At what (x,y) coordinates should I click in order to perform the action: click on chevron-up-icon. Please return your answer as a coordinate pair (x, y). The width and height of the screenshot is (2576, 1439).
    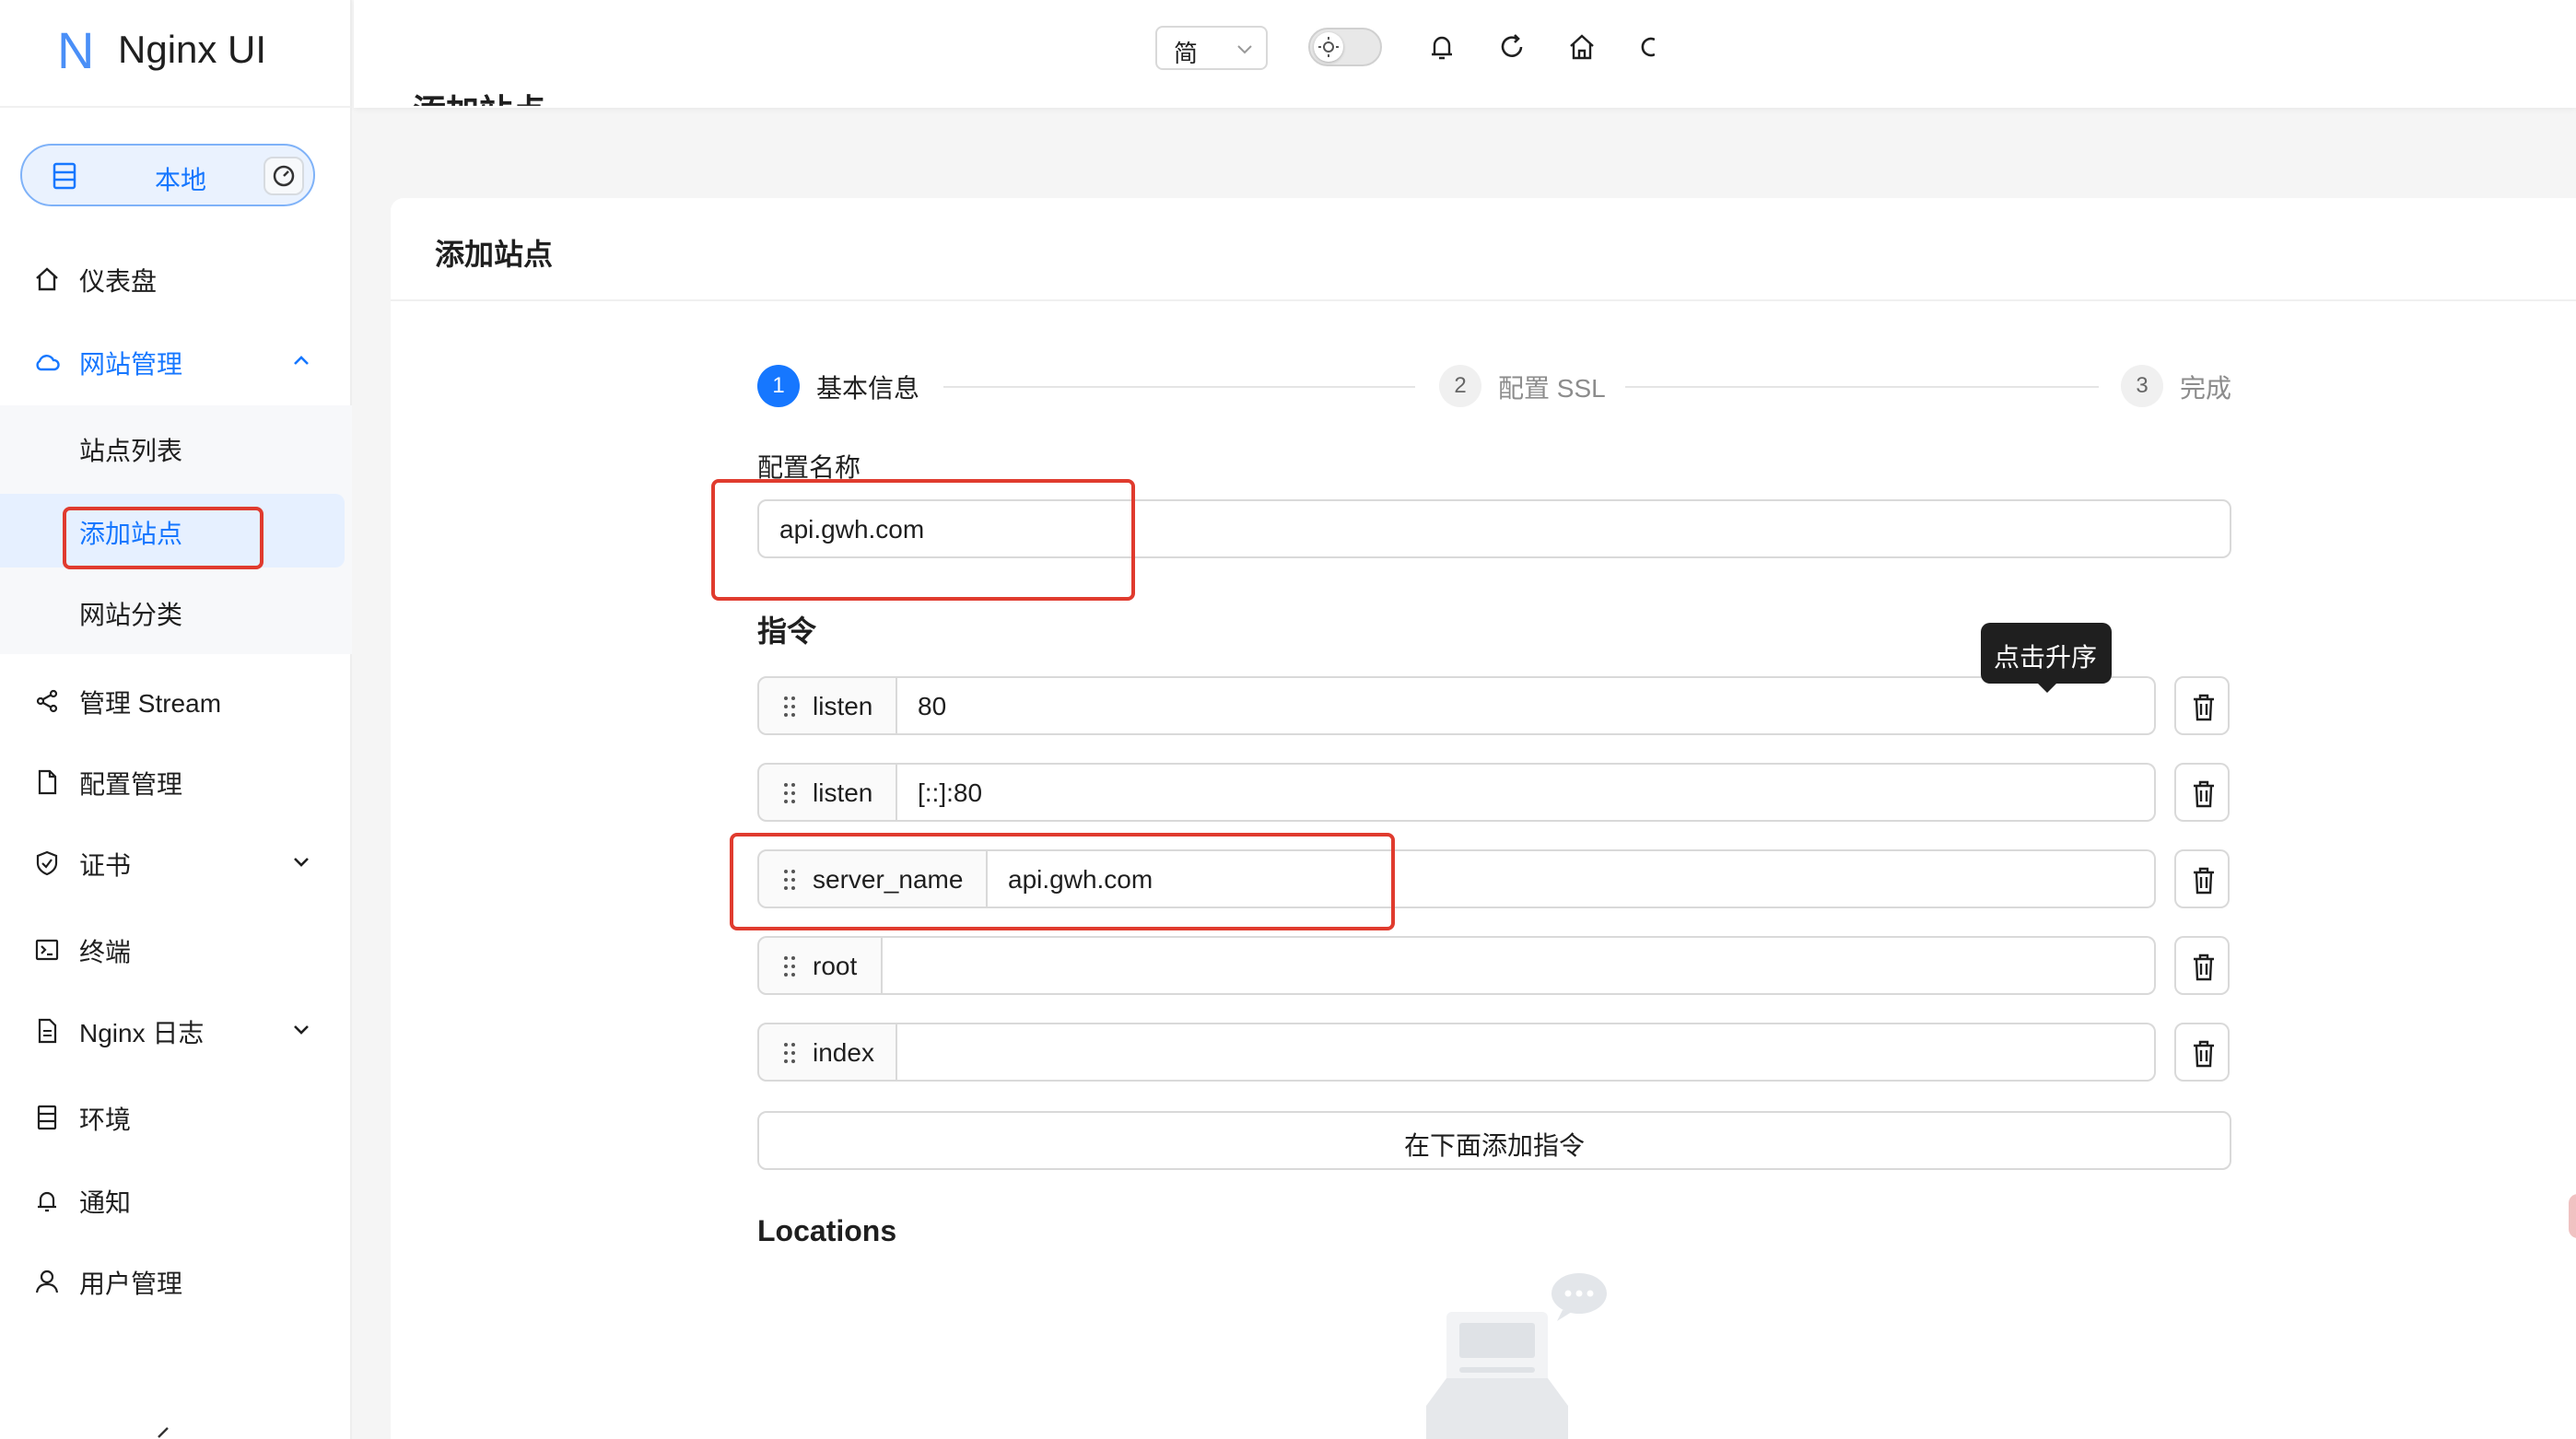
    Looking at the image, I should click on (301, 360).